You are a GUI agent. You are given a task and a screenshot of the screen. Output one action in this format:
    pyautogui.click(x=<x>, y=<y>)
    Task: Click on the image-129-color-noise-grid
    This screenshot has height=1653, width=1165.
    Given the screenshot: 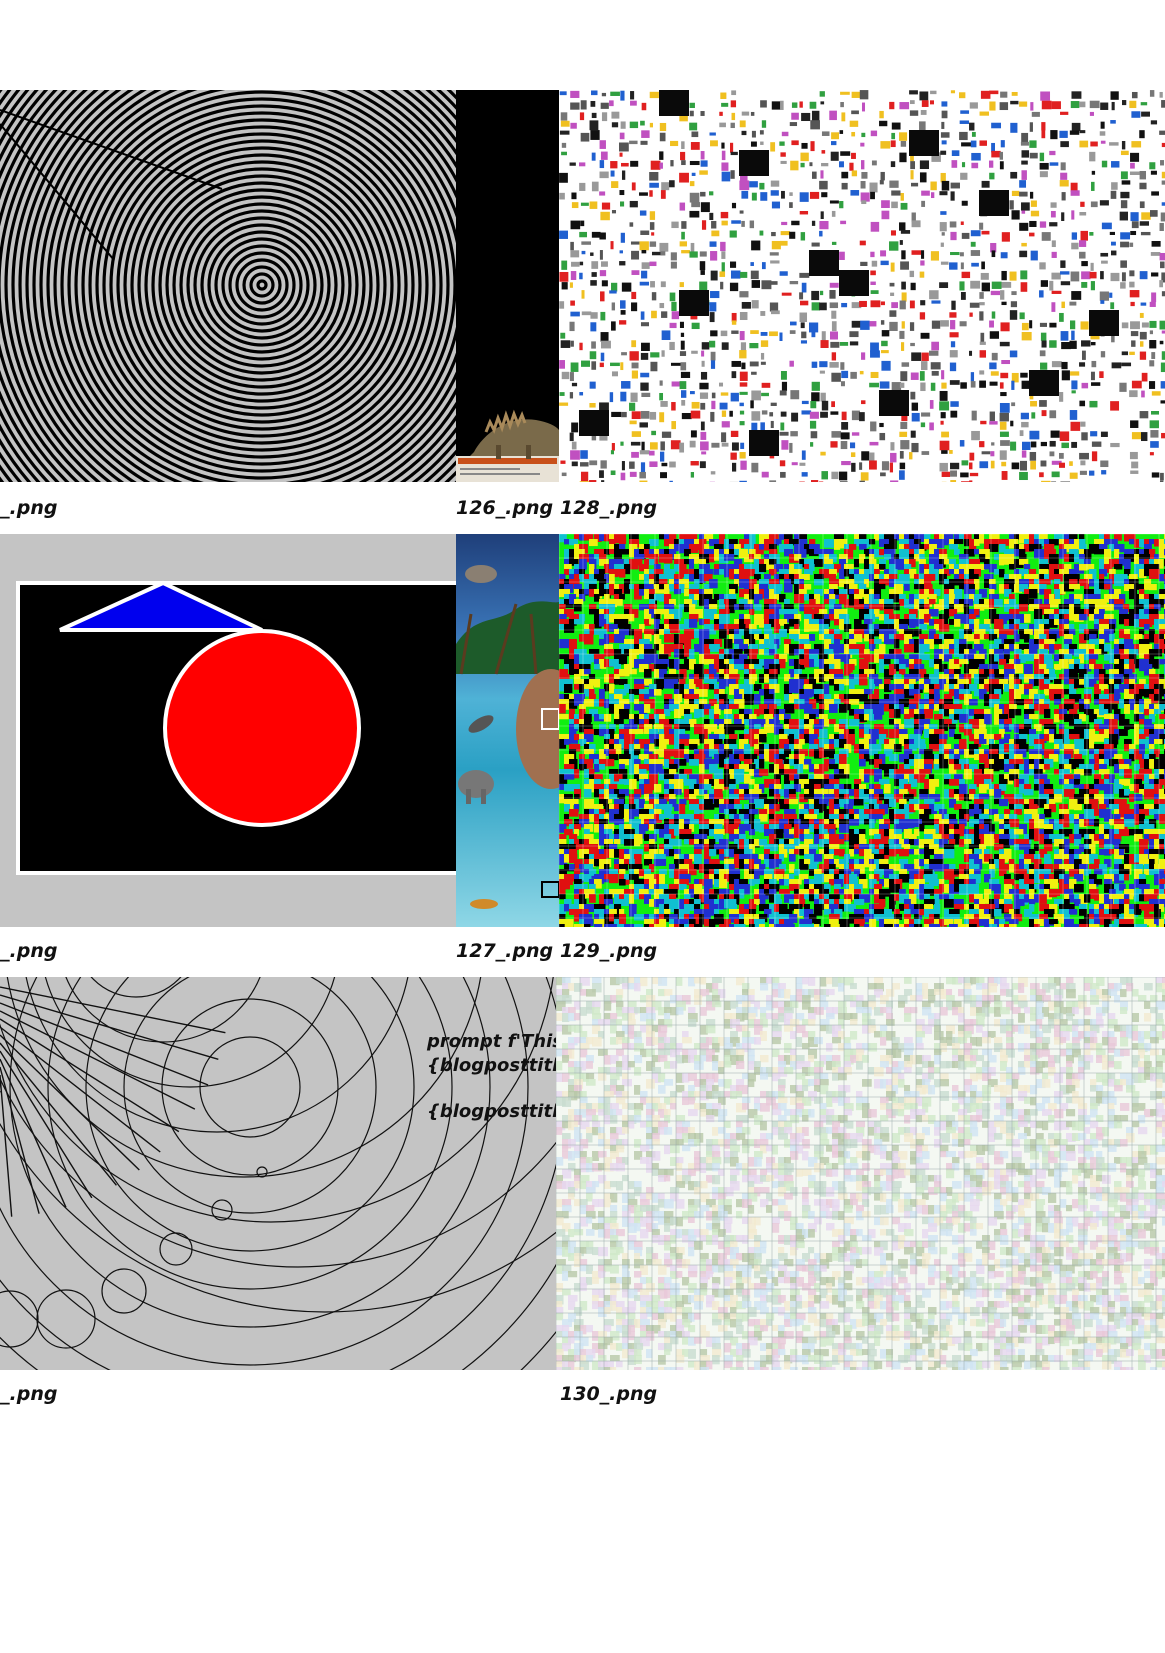 What is the action you would take?
    pyautogui.click(x=862, y=730)
    